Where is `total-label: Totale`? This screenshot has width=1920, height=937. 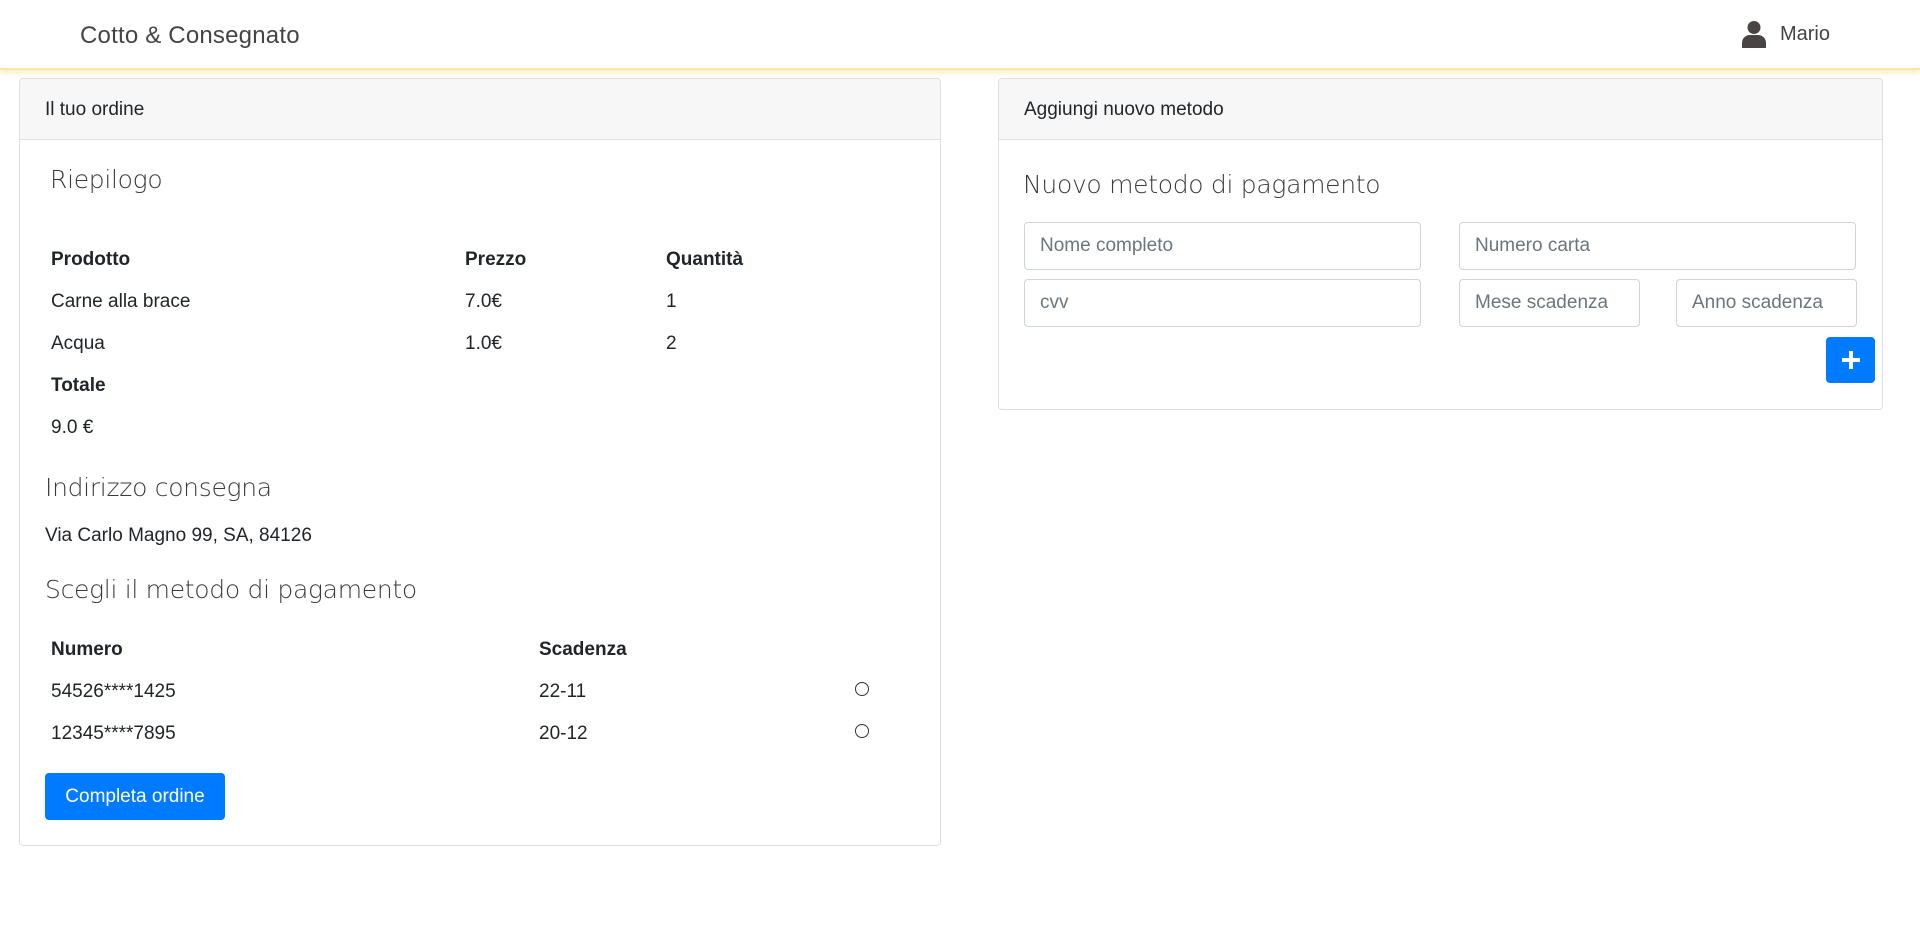 total-label: Totale is located at coordinates (78, 385).